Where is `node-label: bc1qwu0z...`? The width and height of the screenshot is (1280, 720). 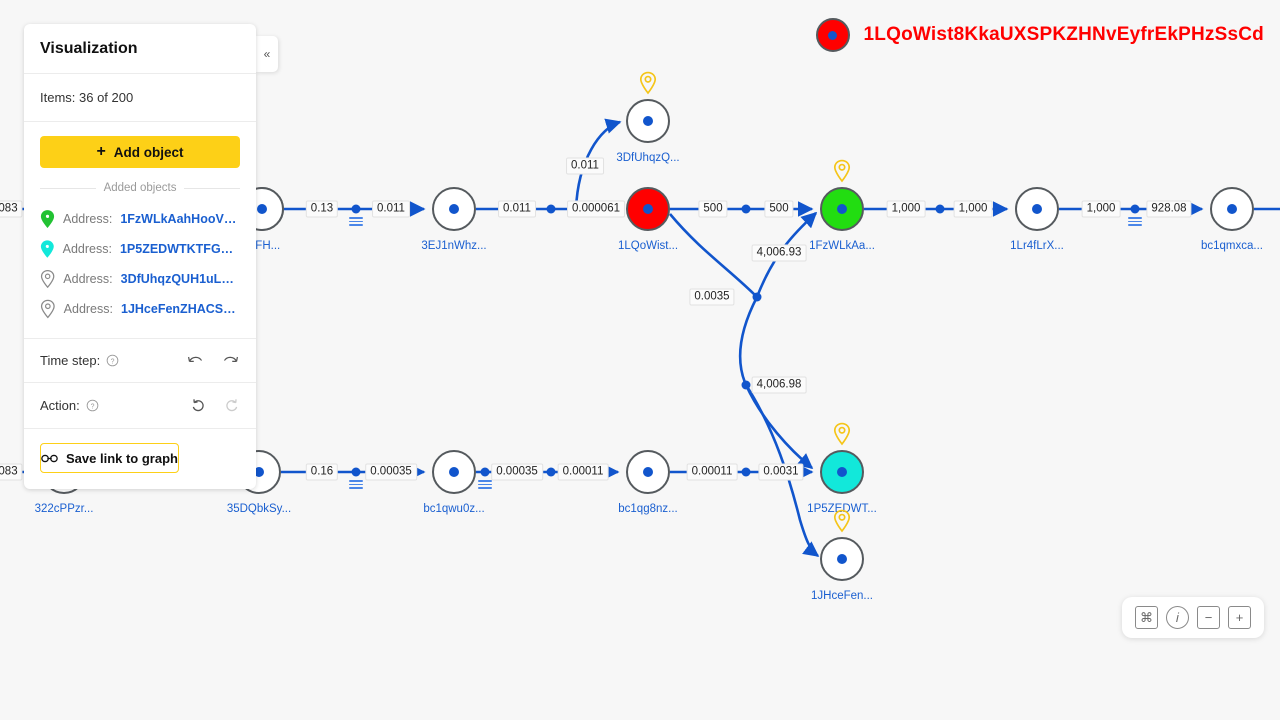 node-label: bc1qwu0z... is located at coordinates (453, 509).